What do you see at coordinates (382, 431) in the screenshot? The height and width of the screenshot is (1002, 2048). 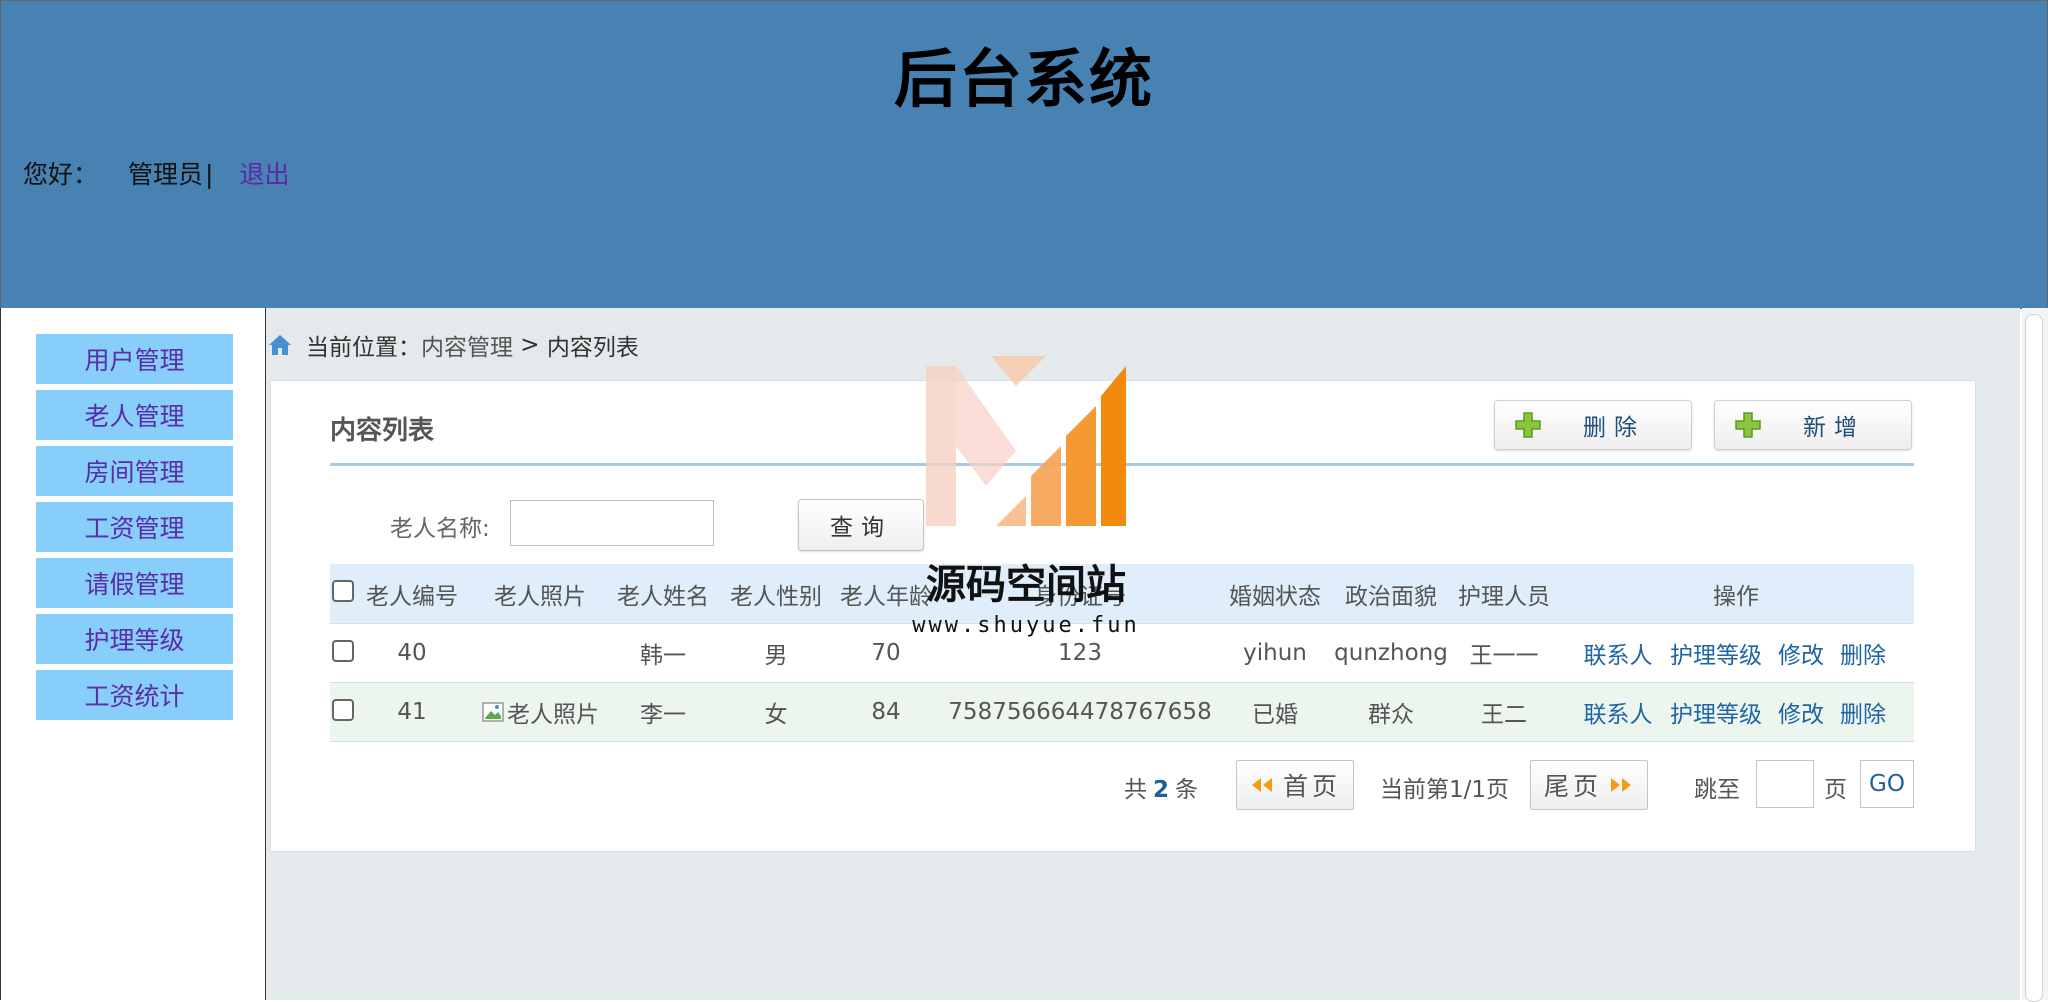 I see `panel-title: 内容列表` at bounding box center [382, 431].